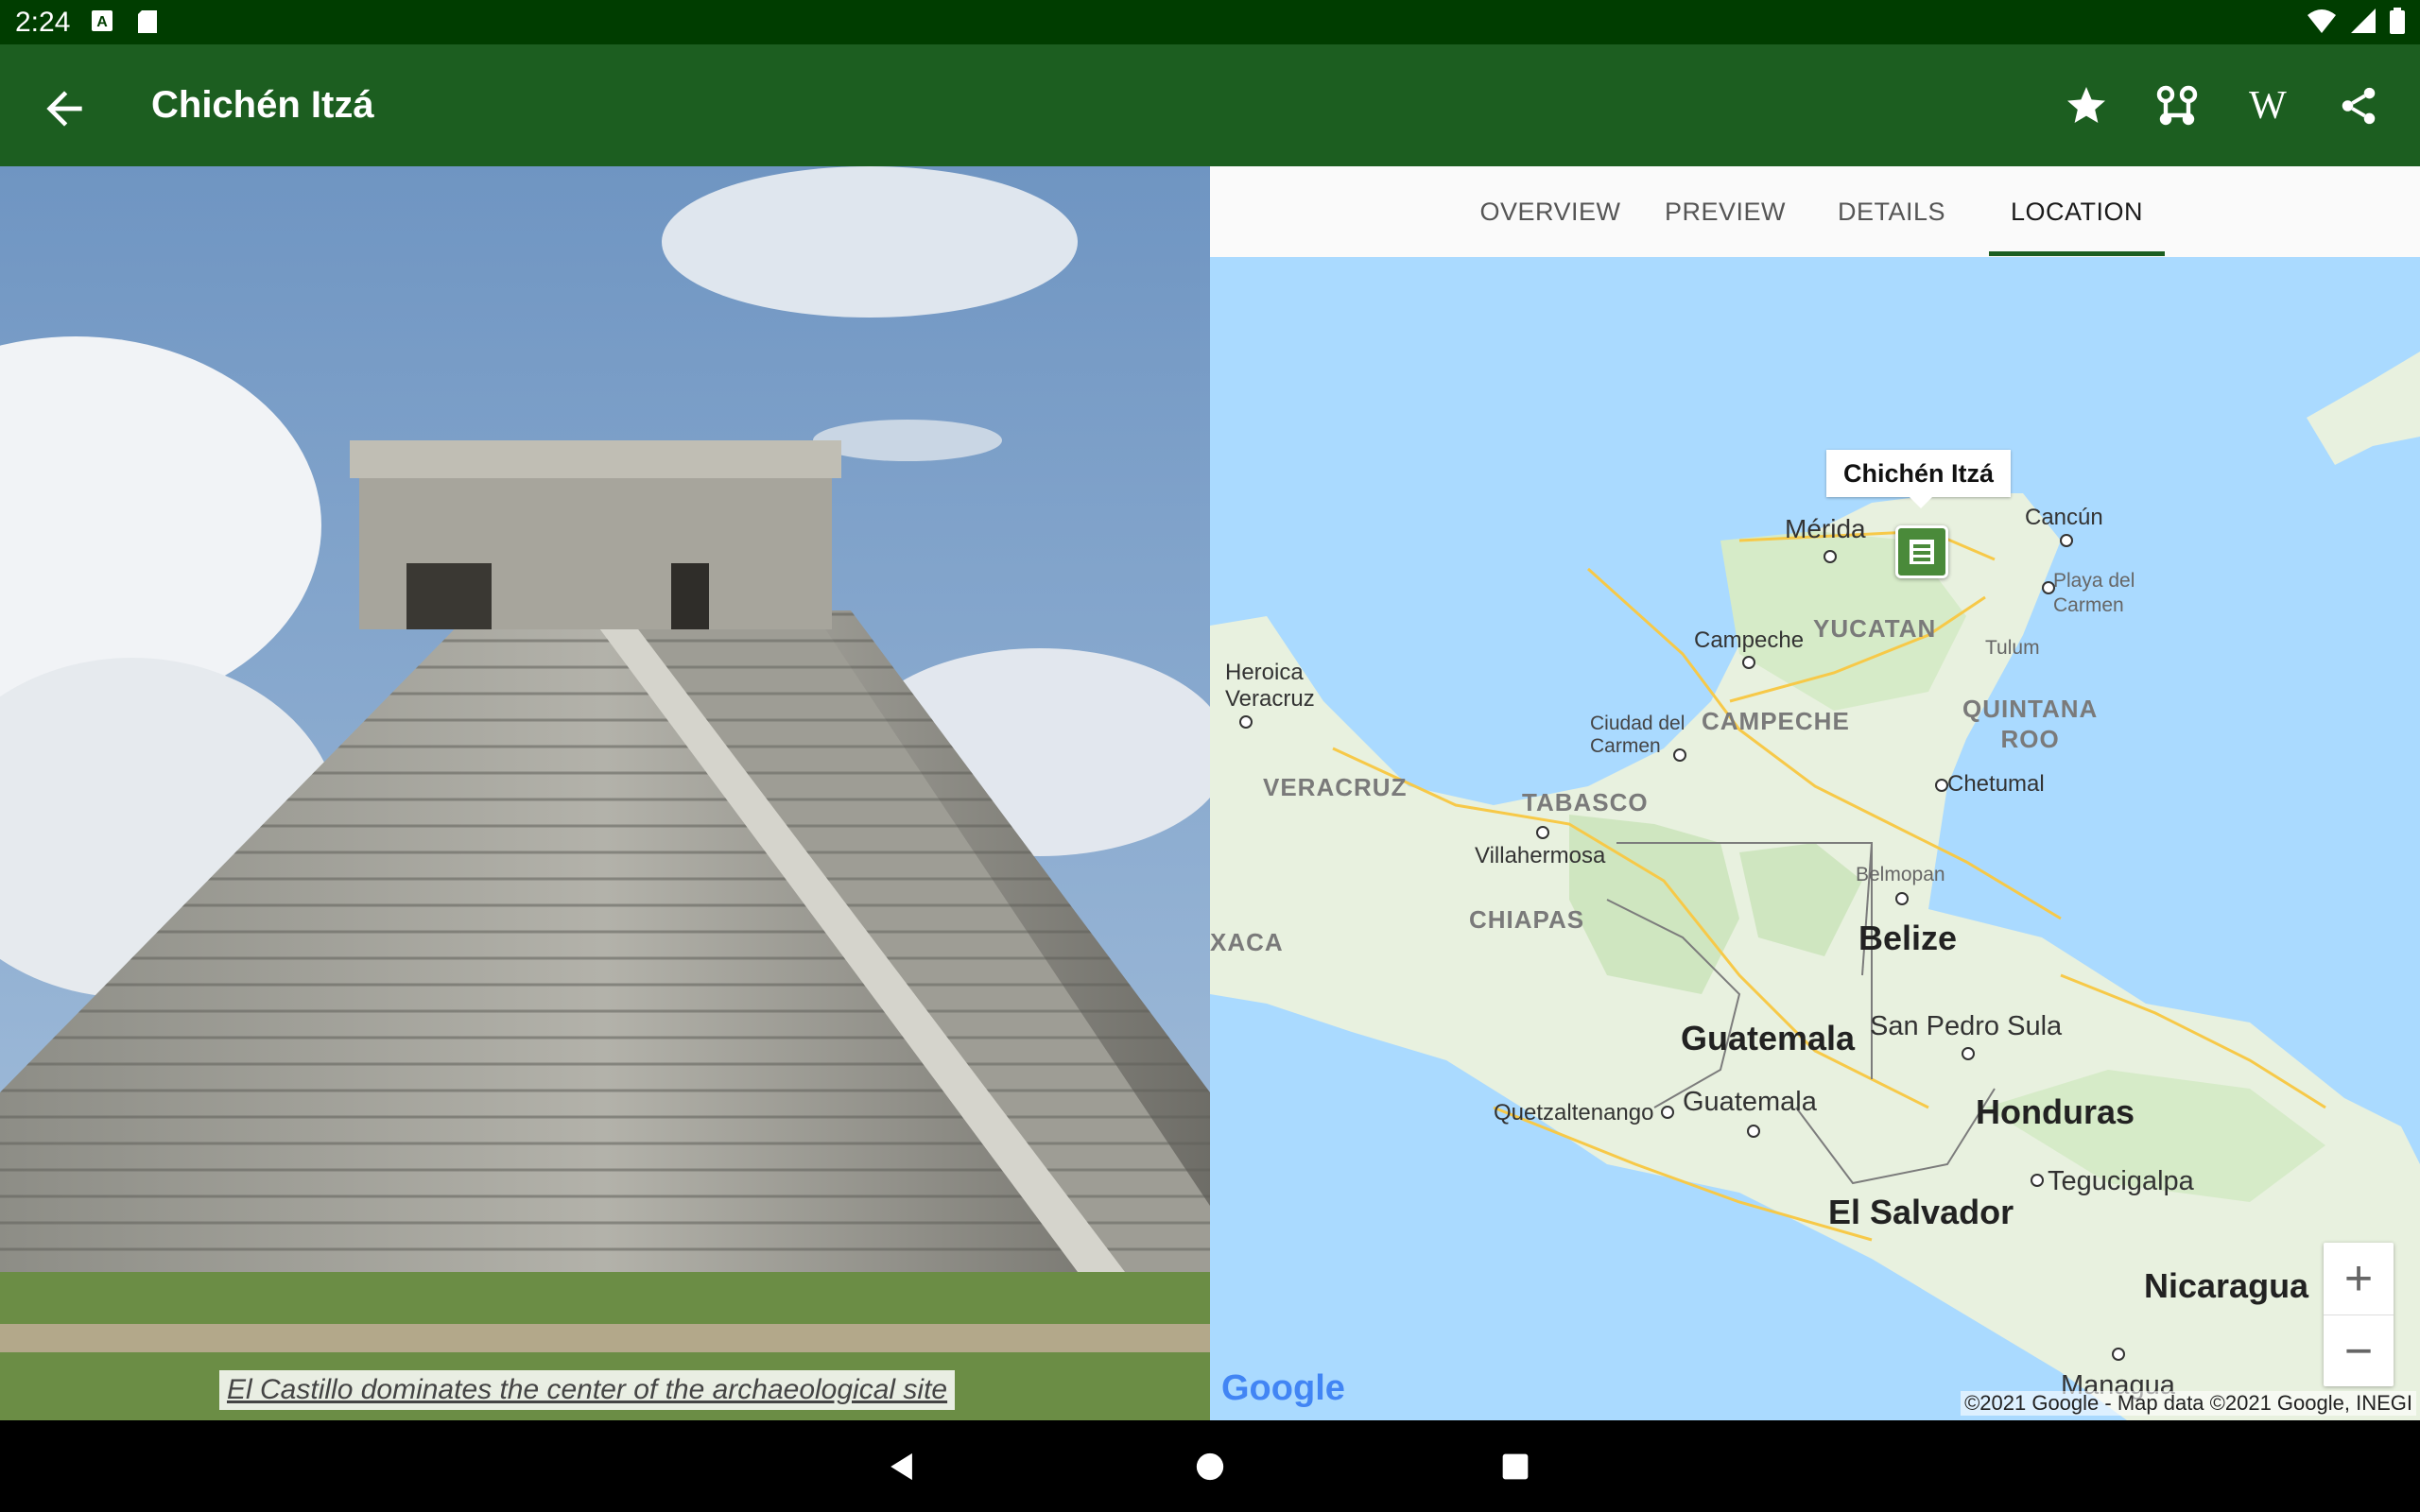 The width and height of the screenshot is (2420, 1512). Describe the element at coordinates (1768, 1038) in the screenshot. I see `map-label-guatemala: Guatemala` at that location.